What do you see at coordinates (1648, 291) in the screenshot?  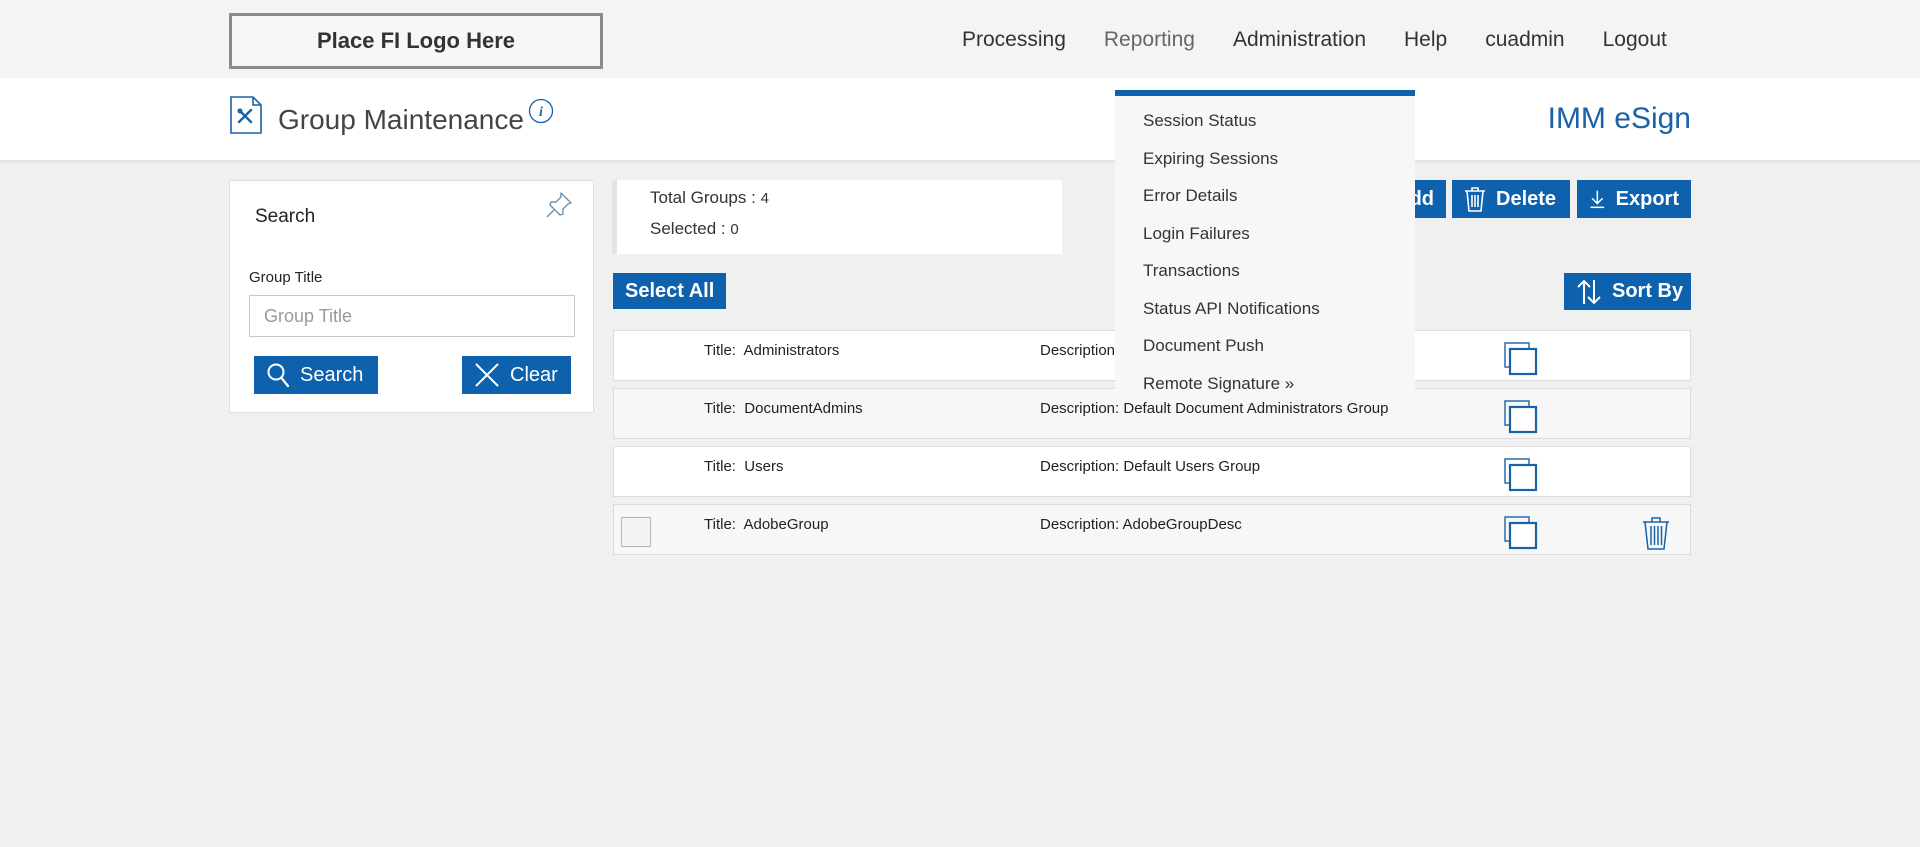 I see `sort-by-button-label: Sort By` at bounding box center [1648, 291].